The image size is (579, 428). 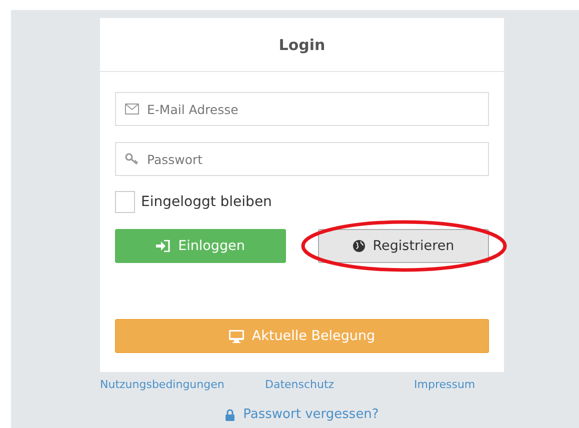 What do you see at coordinates (236, 336) in the screenshot?
I see `monitor-icon` at bounding box center [236, 336].